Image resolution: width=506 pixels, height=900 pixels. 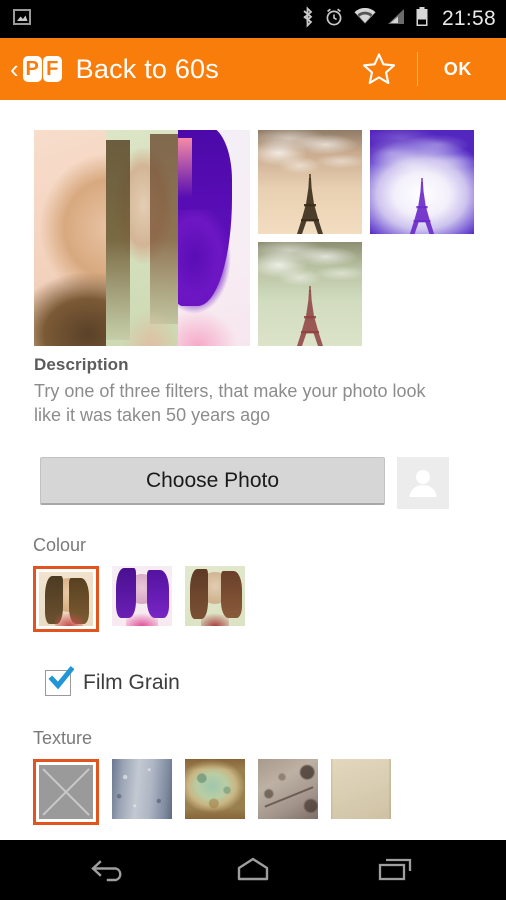 I want to click on texture-option-brown-cracked, so click(x=288, y=789).